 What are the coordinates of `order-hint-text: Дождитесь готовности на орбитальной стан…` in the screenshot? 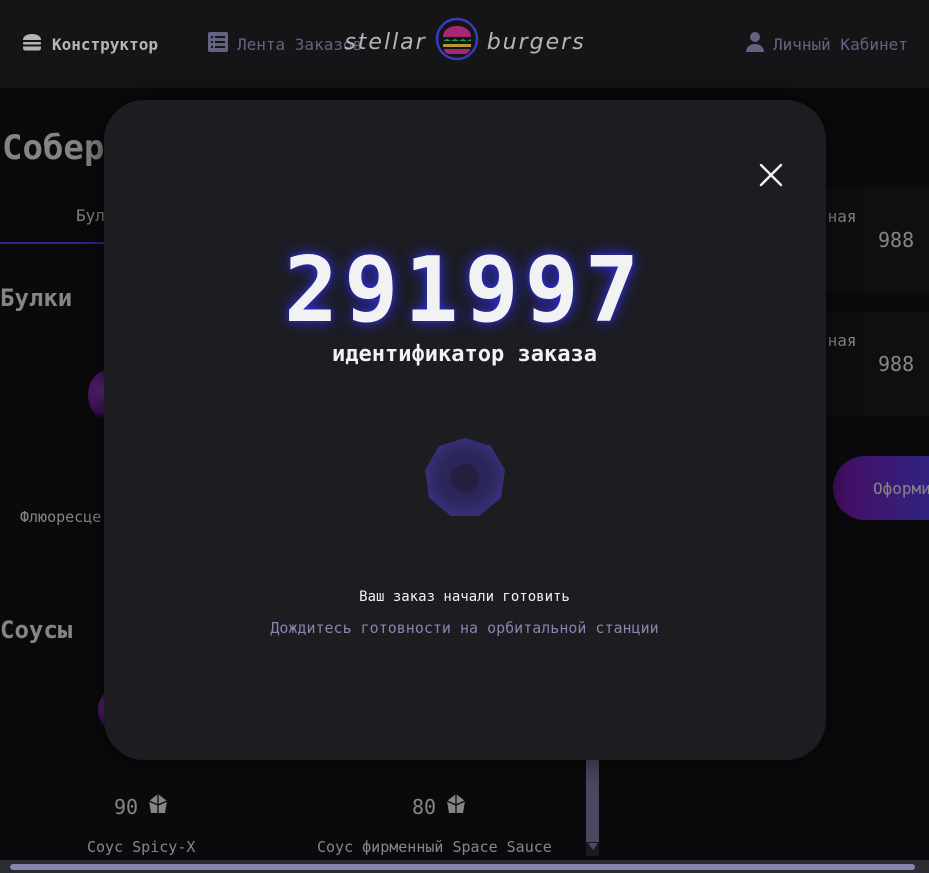 It's located at (464, 628).